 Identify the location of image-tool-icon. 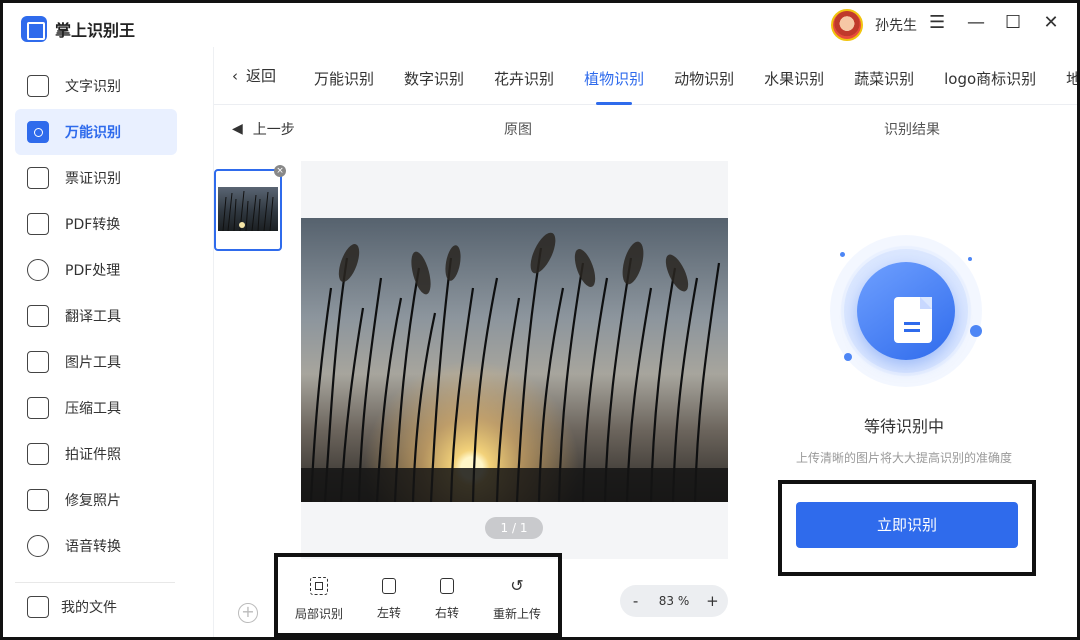
(38, 362).